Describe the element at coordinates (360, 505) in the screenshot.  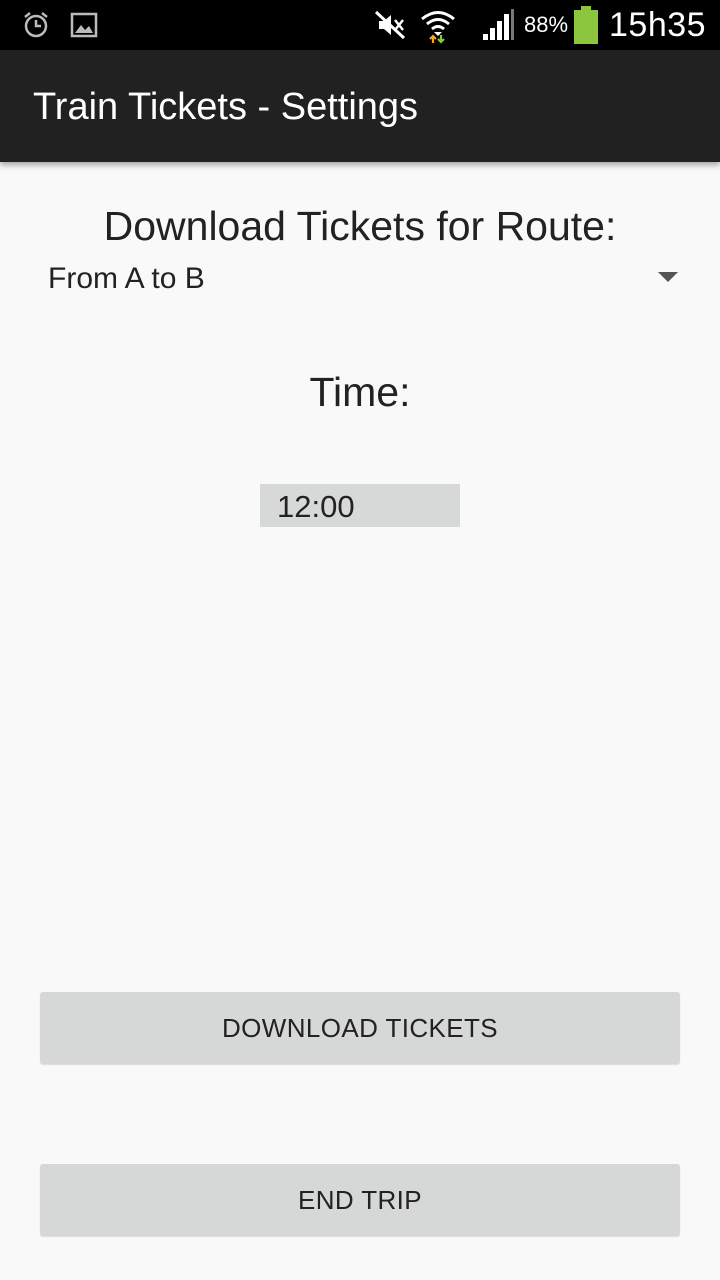
I see `time-field: 12:00` at that location.